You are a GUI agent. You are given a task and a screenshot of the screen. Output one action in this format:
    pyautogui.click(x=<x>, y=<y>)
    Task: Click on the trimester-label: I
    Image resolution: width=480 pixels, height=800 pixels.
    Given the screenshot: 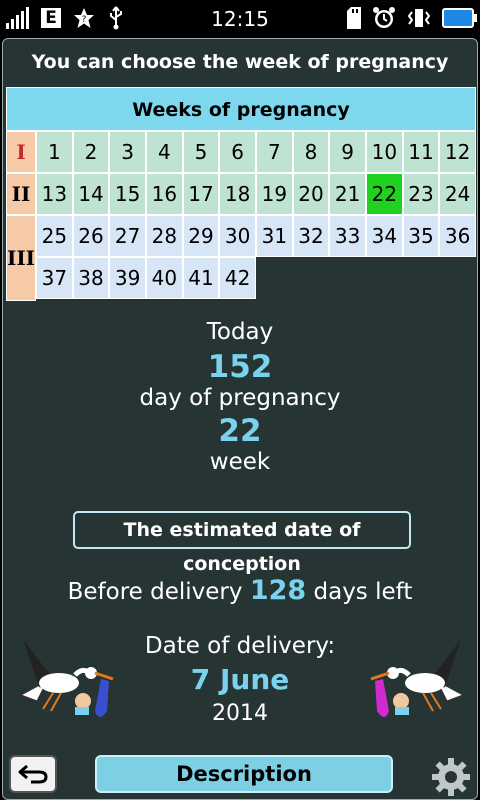 What is the action you would take?
    pyautogui.click(x=21, y=152)
    